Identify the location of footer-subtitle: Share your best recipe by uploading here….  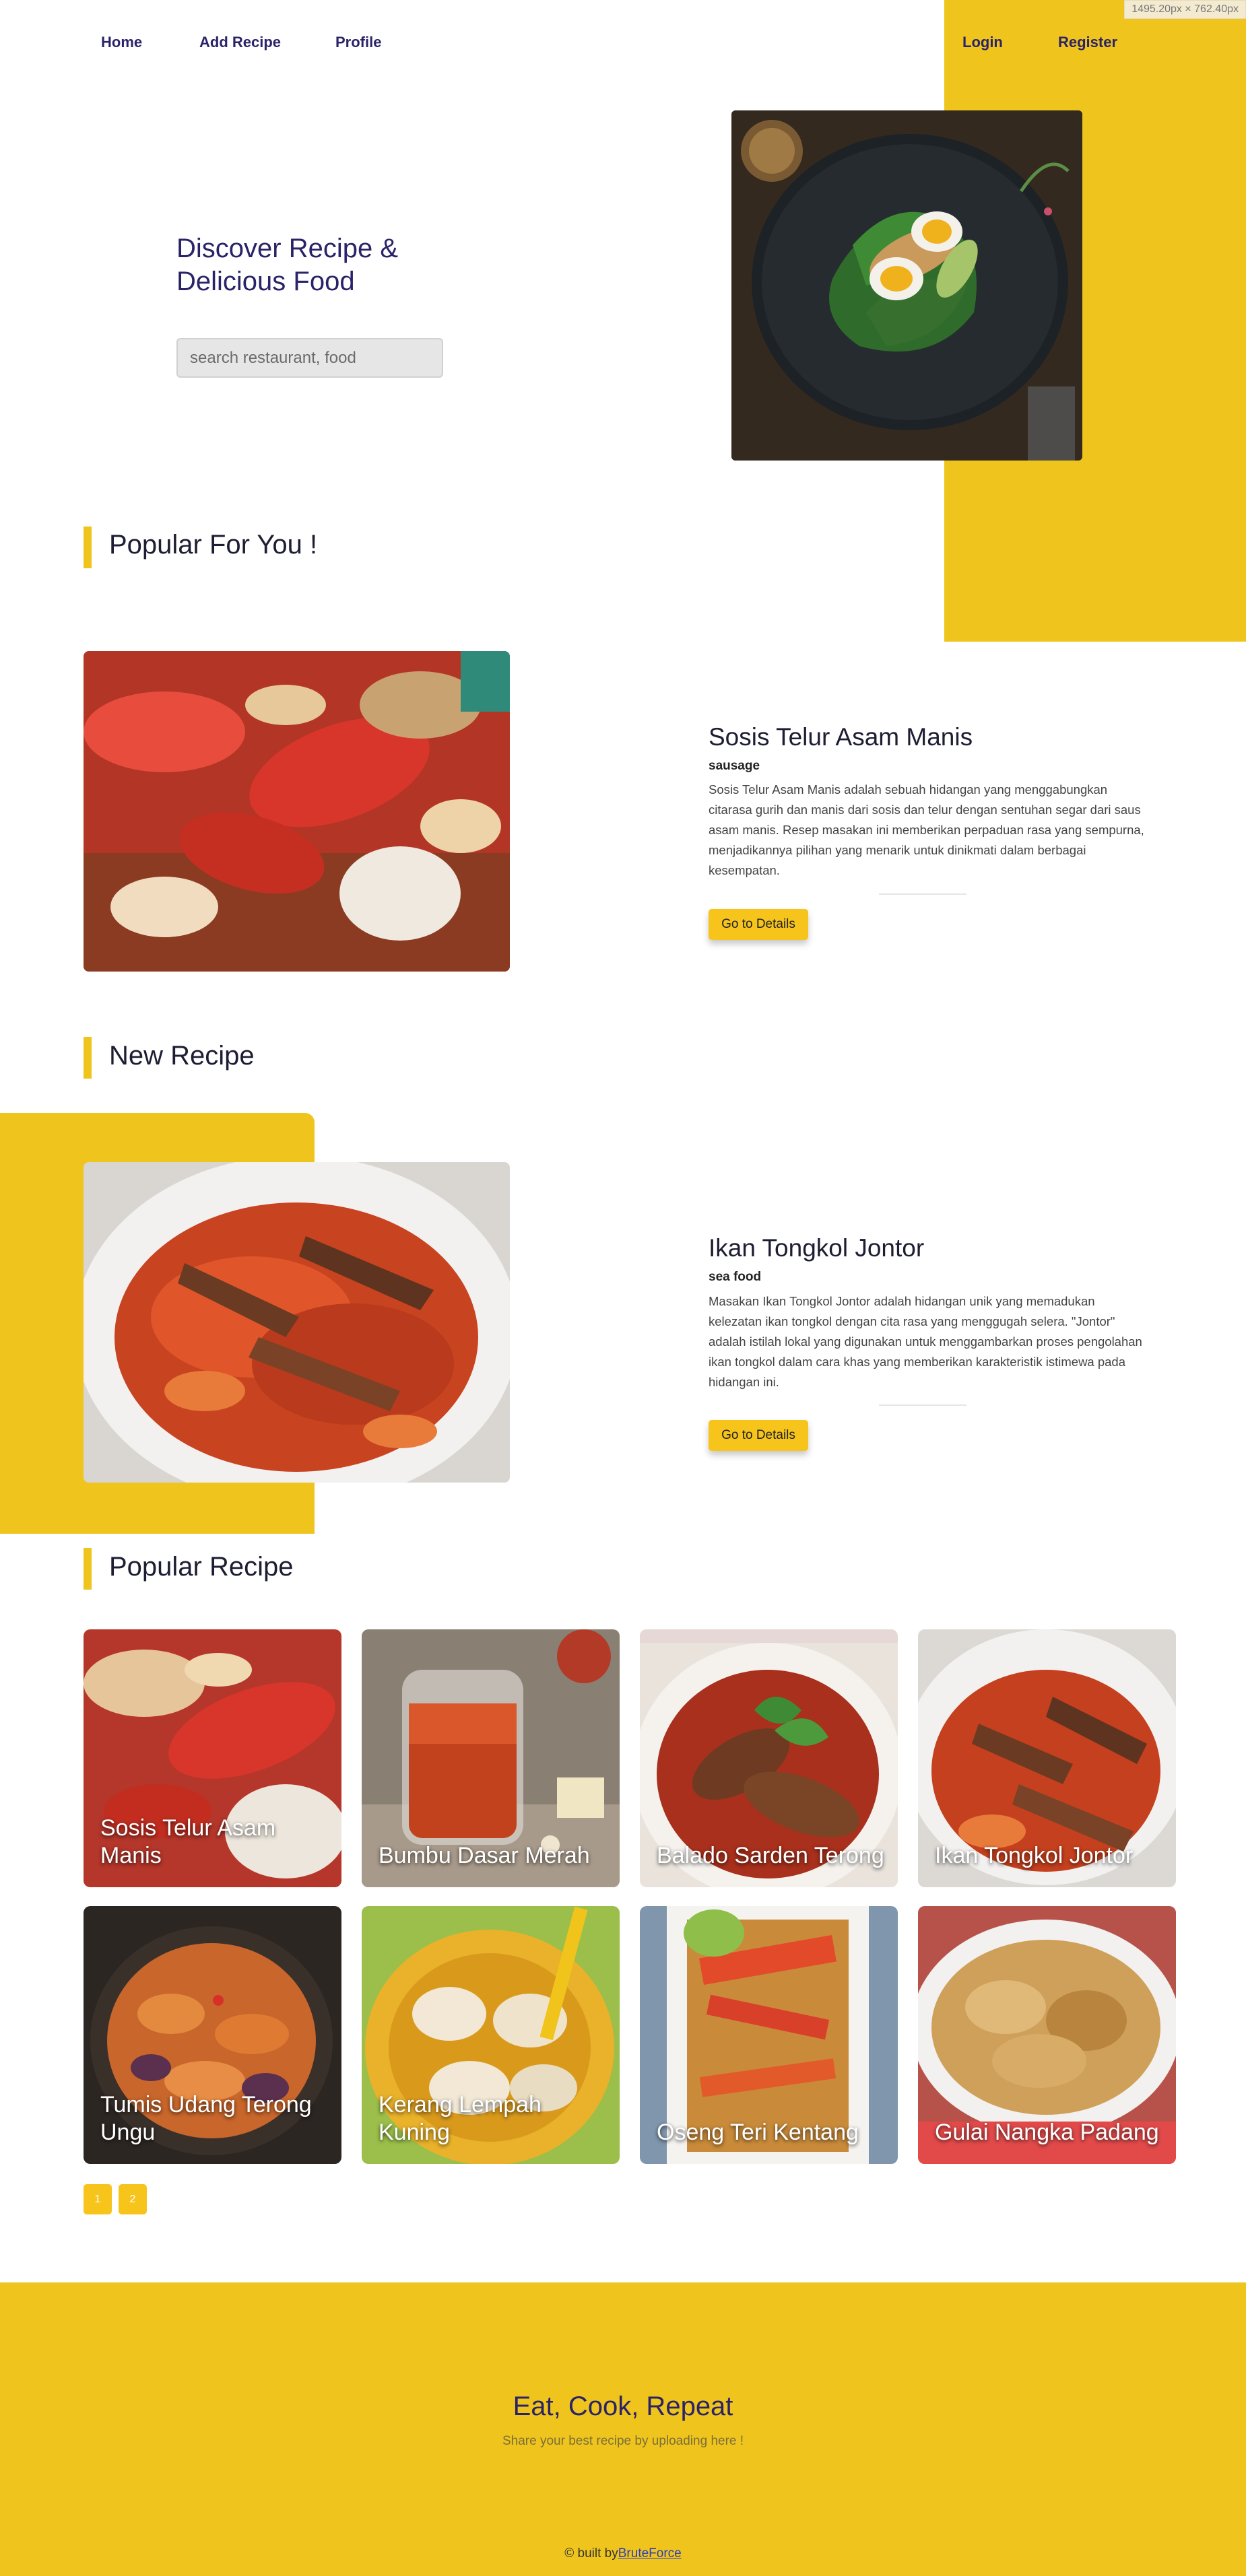
(623, 2441).